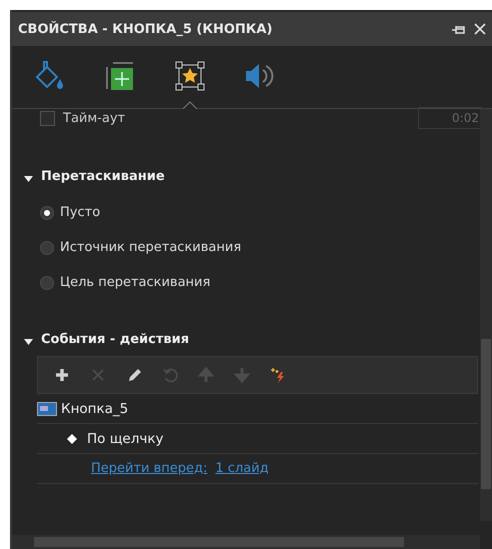  I want to click on checkbox, so click(47, 118).